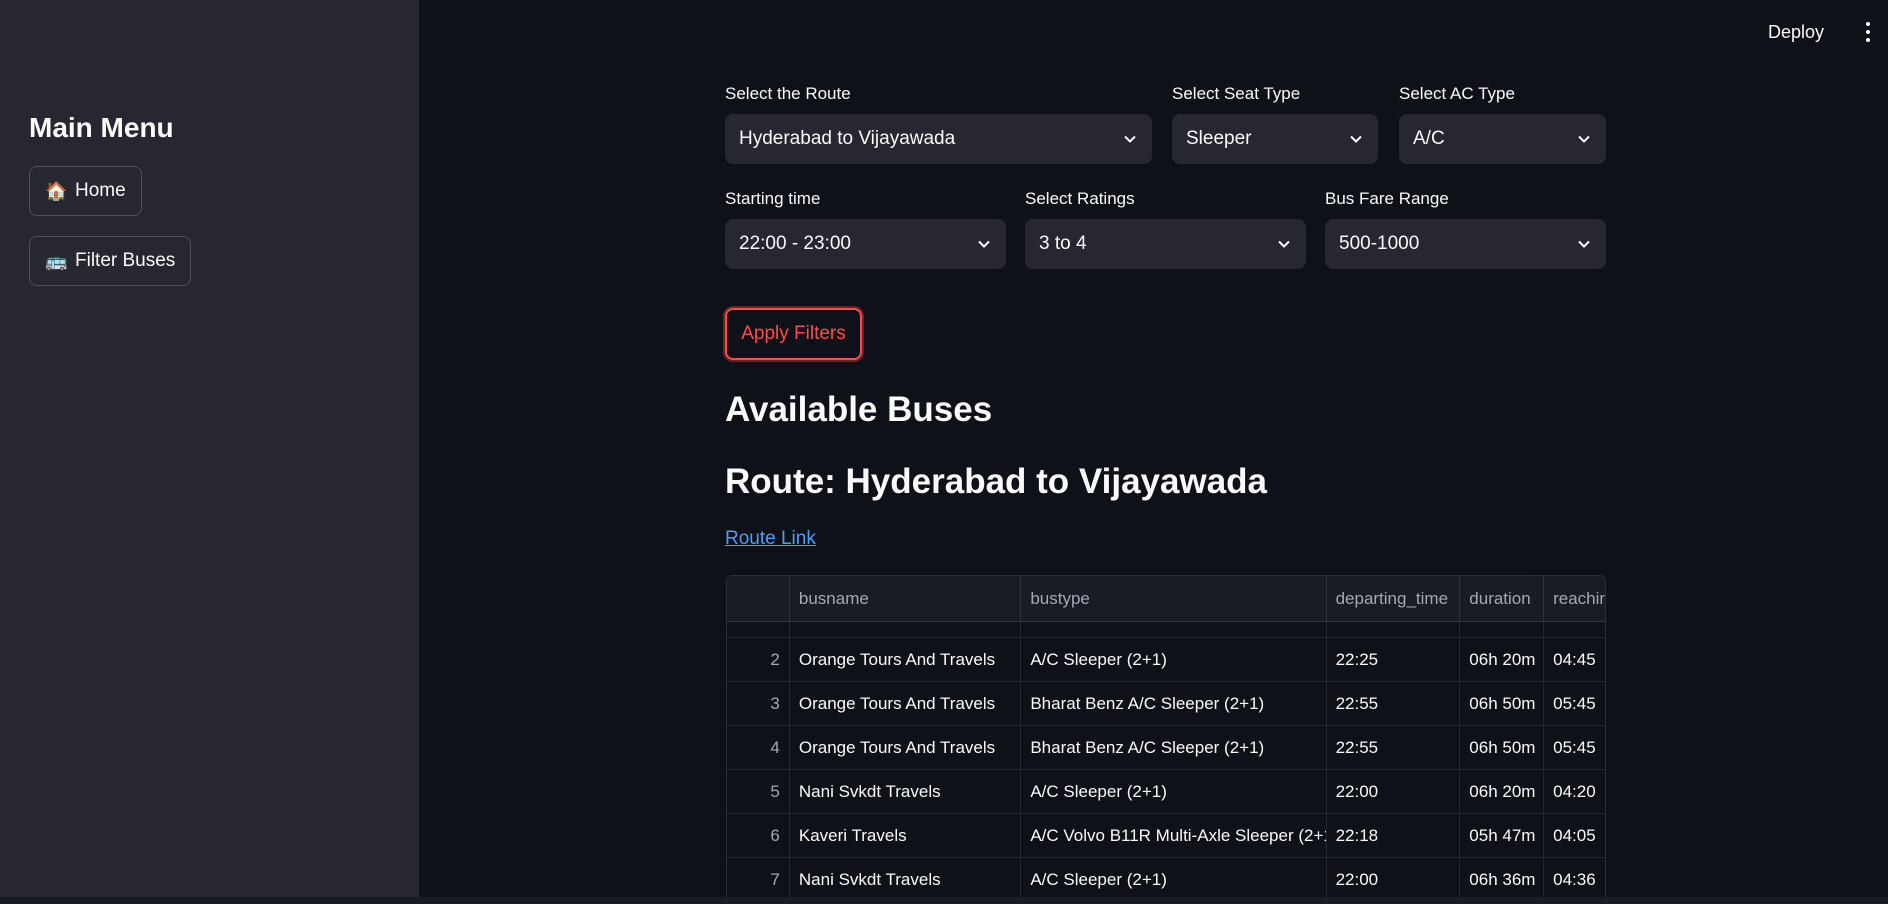 Image resolution: width=1888 pixels, height=904 pixels. Describe the element at coordinates (847, 138) in the screenshot. I see `route-select-value: Hyderabad to Vijayawada` at that location.